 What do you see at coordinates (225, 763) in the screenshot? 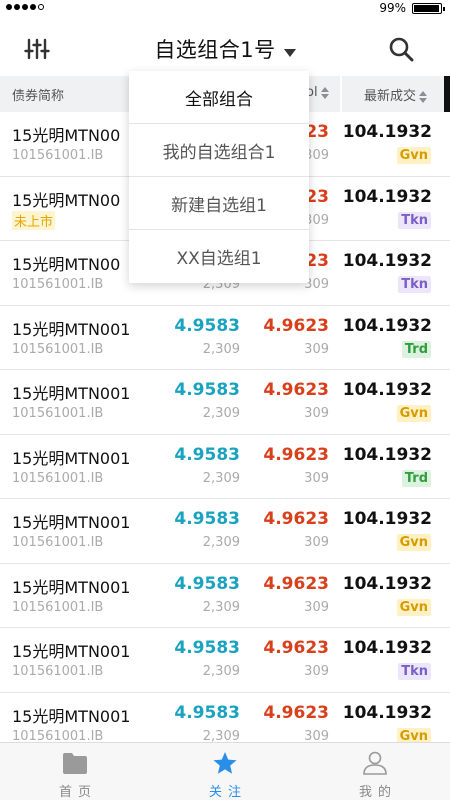
I see `star-icon` at bounding box center [225, 763].